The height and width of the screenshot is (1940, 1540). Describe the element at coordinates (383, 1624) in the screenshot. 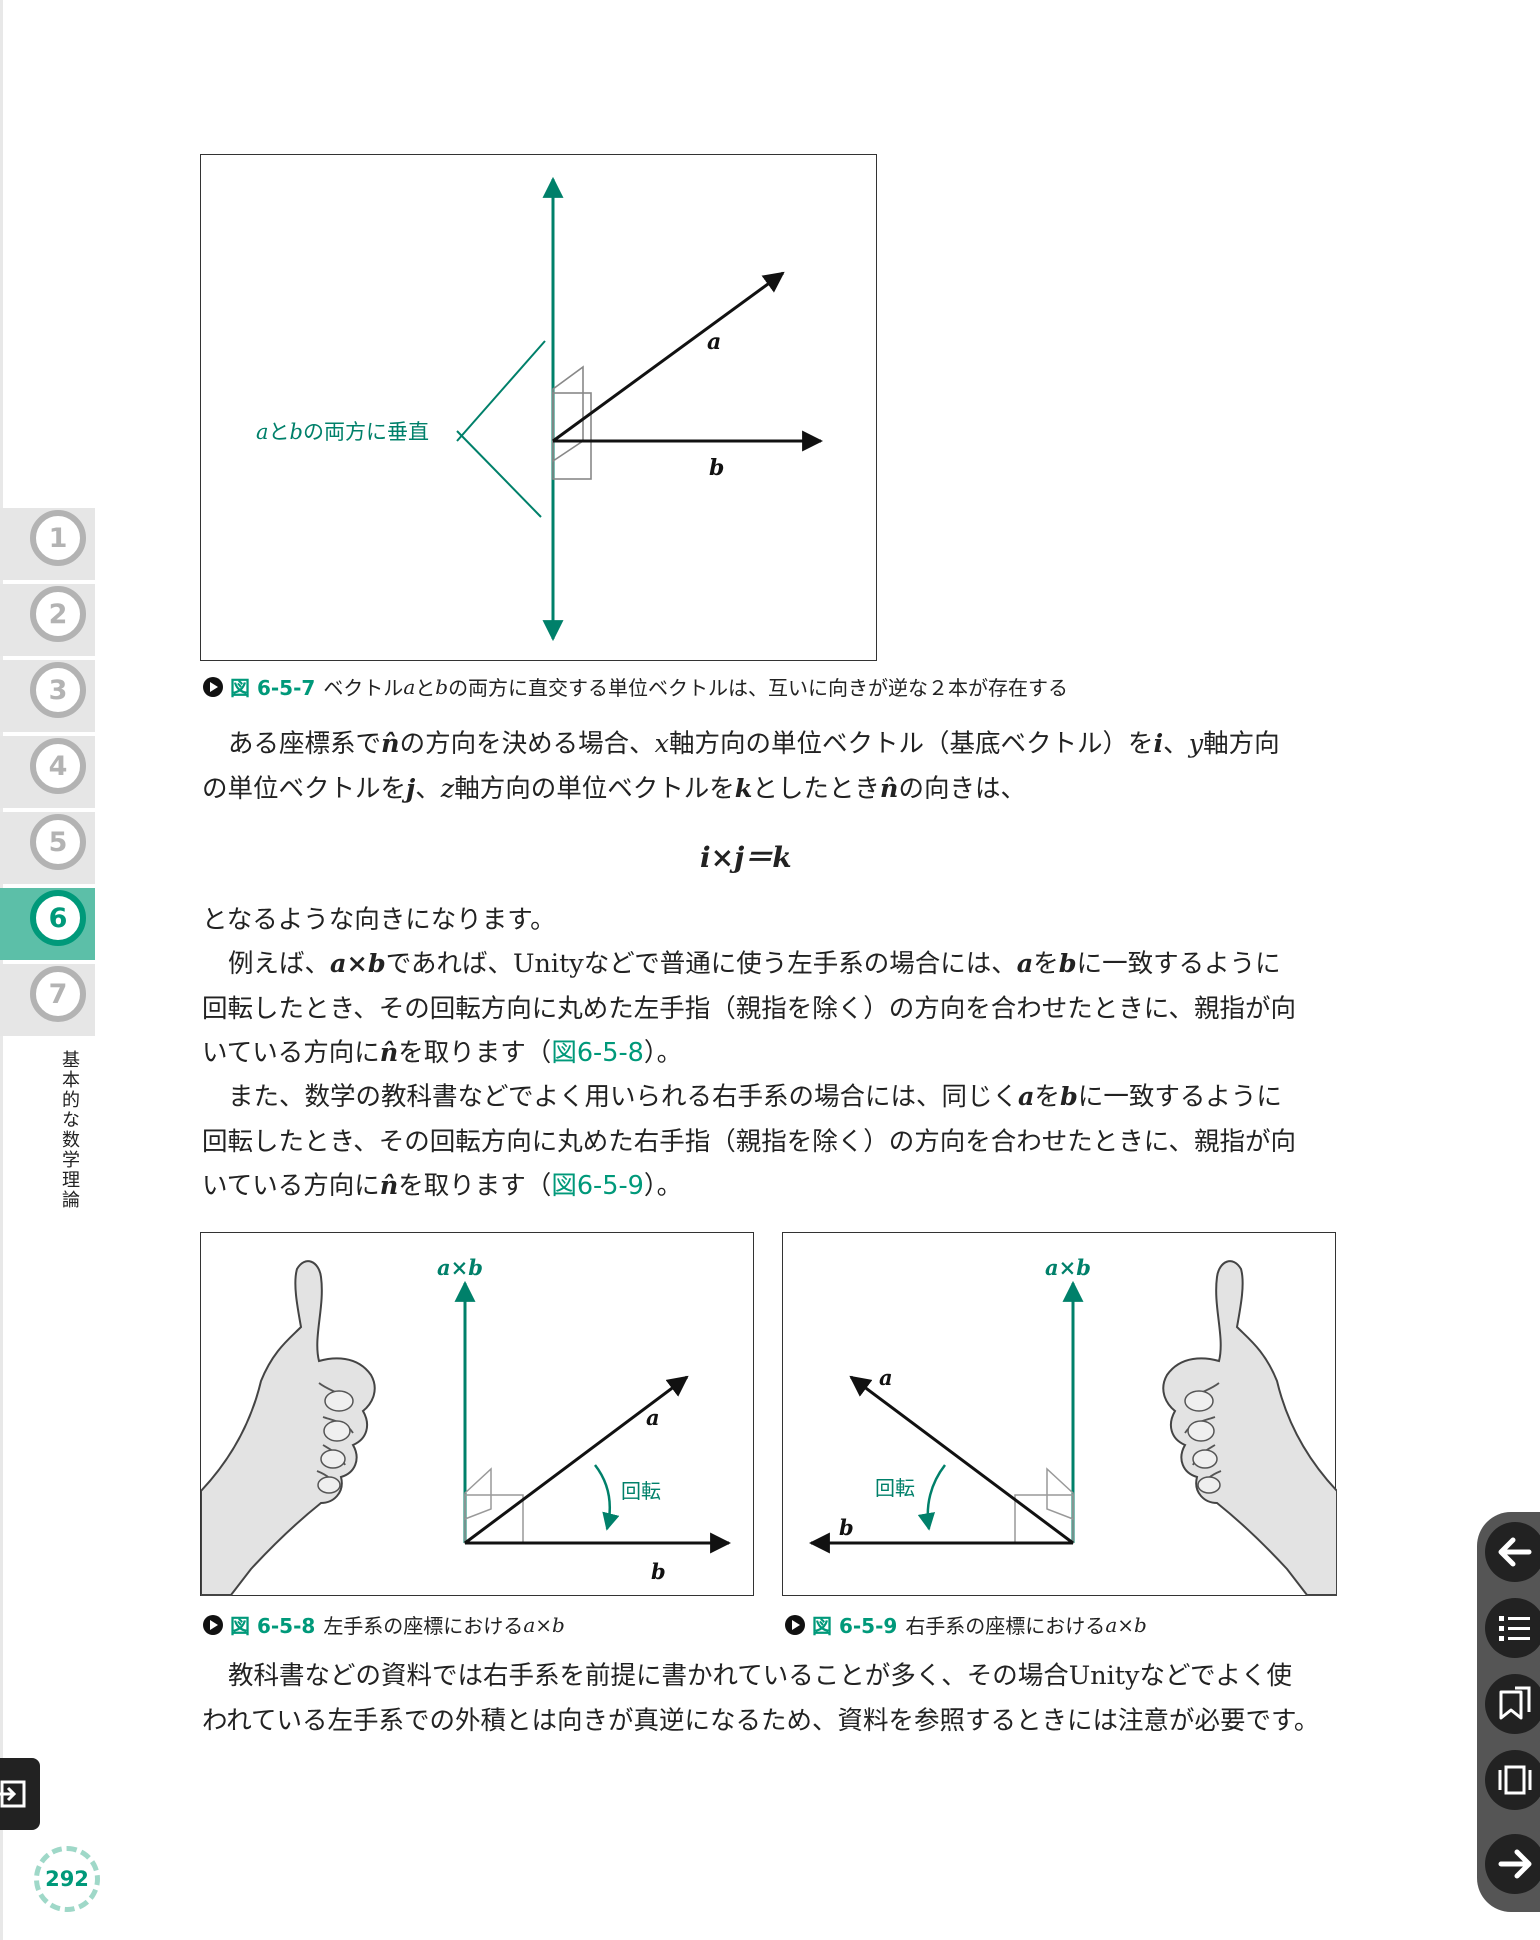

I see `figure-6-5-8-caption: 図 6-5-8 左手系の座標における a×b` at that location.